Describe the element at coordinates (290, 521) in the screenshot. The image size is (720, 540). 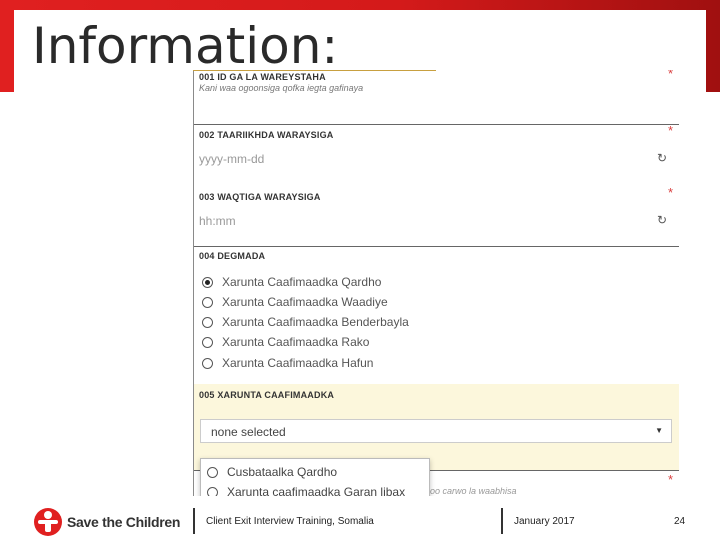
I see `footer-text: Client Exit Interview Training, Somalia` at that location.